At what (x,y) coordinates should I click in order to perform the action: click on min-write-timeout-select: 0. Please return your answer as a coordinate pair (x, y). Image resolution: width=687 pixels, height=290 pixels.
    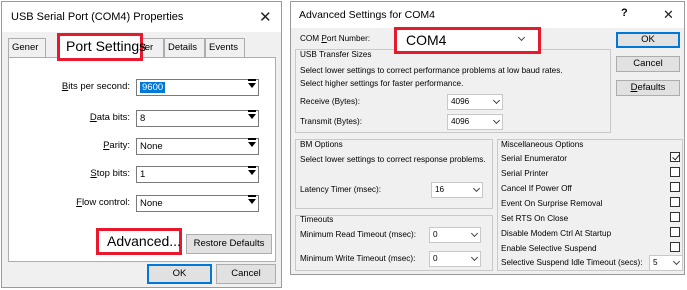
    Looking at the image, I should click on (455, 259).